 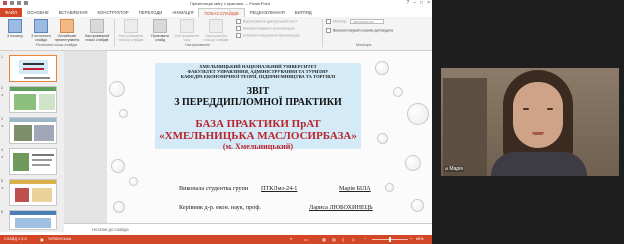 I want to click on participant-name-label: Марія, so click(x=456, y=169).